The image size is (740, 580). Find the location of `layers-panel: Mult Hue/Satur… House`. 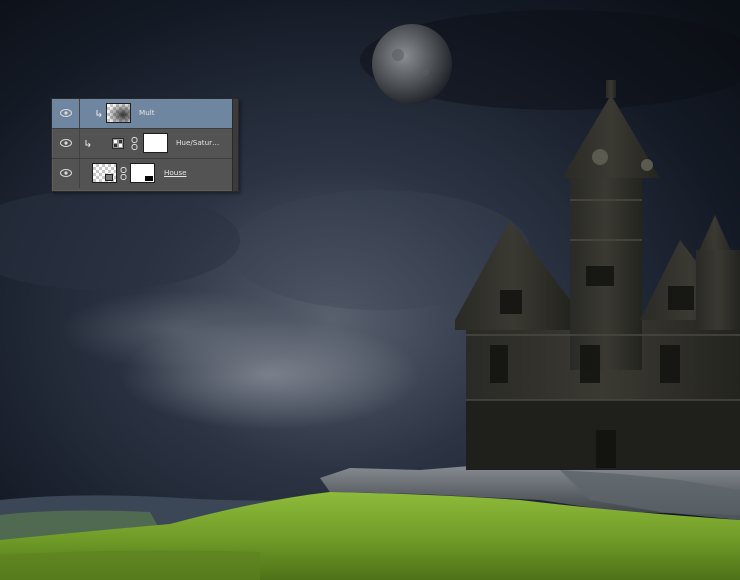

layers-panel: Mult Hue/Satur… House is located at coordinates (145, 145).